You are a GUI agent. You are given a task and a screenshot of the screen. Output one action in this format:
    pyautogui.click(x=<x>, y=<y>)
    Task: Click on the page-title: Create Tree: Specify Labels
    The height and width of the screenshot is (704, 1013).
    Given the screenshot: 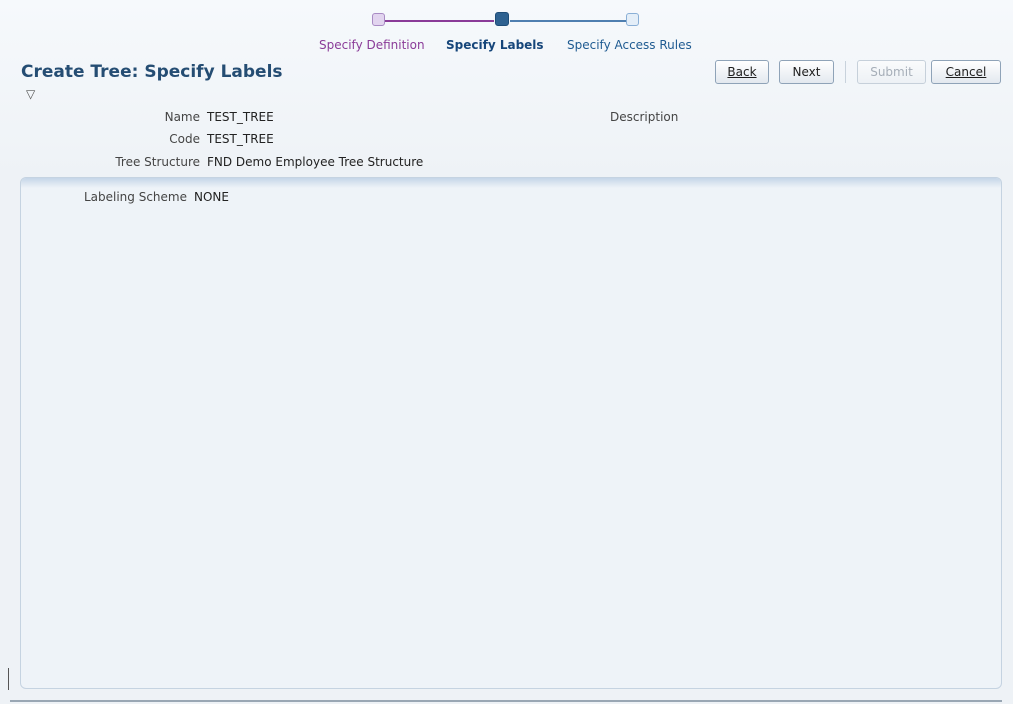 What is the action you would take?
    pyautogui.click(x=152, y=72)
    